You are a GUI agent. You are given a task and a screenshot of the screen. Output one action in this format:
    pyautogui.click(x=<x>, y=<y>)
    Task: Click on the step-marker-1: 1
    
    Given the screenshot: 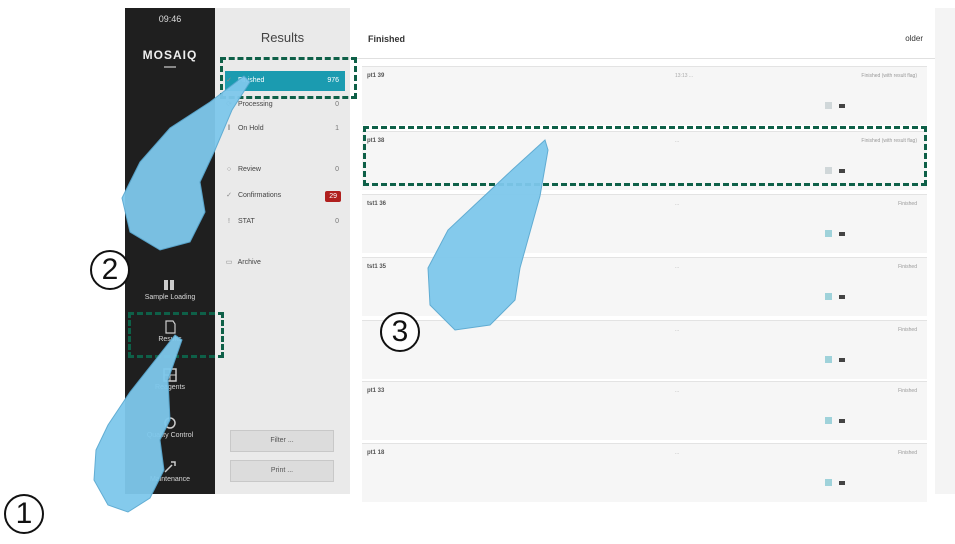 What is the action you would take?
    pyautogui.click(x=24, y=514)
    